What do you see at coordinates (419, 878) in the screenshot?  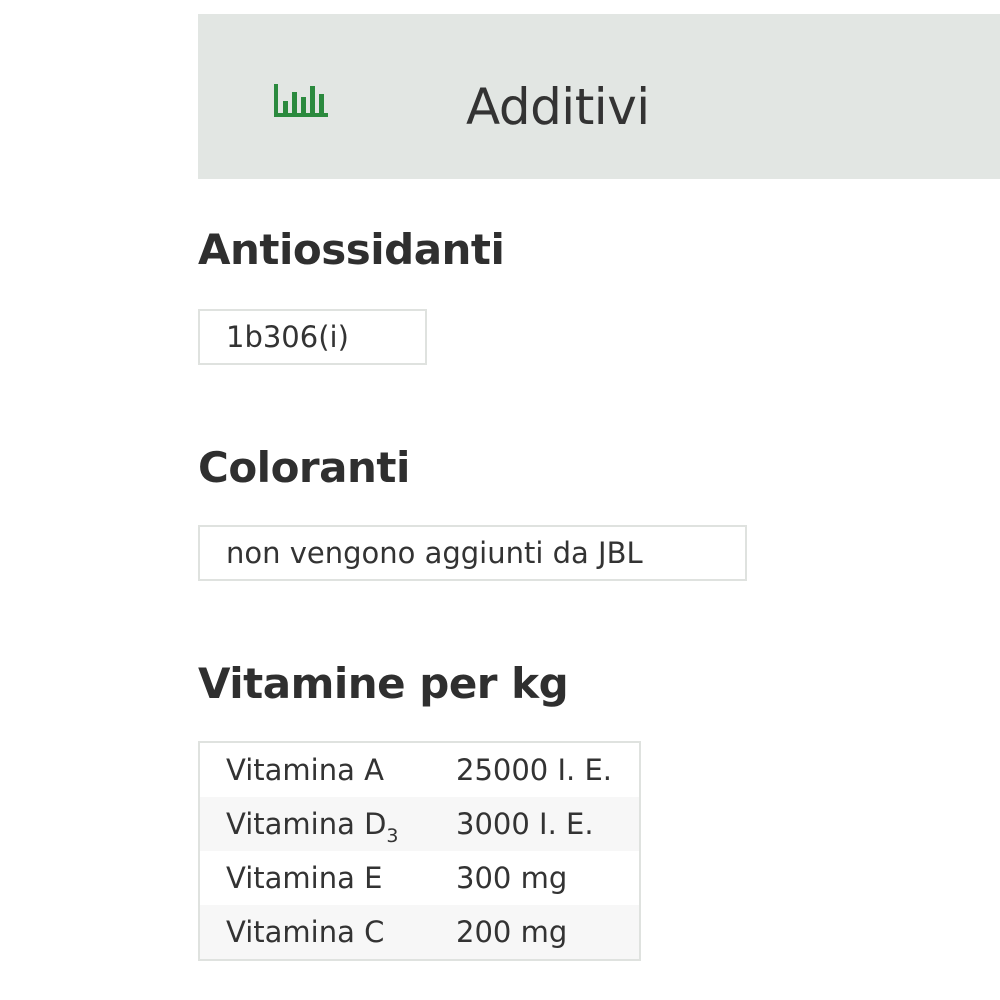 I see `table-row: Vitamina E 300 mg` at bounding box center [419, 878].